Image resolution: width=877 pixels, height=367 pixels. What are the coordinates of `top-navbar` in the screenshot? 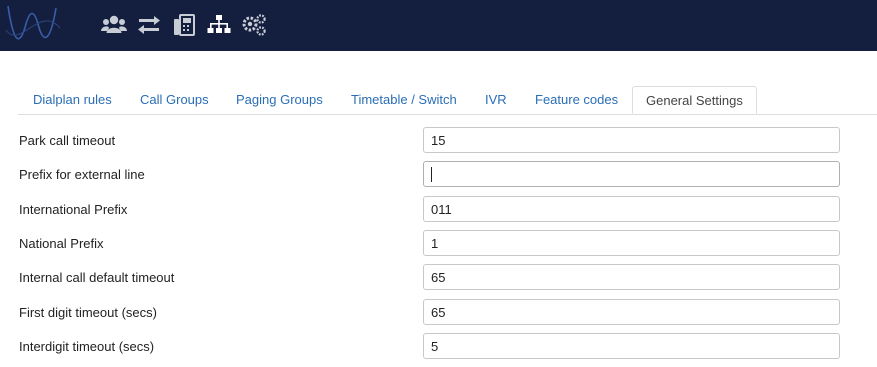 It's located at (438, 25).